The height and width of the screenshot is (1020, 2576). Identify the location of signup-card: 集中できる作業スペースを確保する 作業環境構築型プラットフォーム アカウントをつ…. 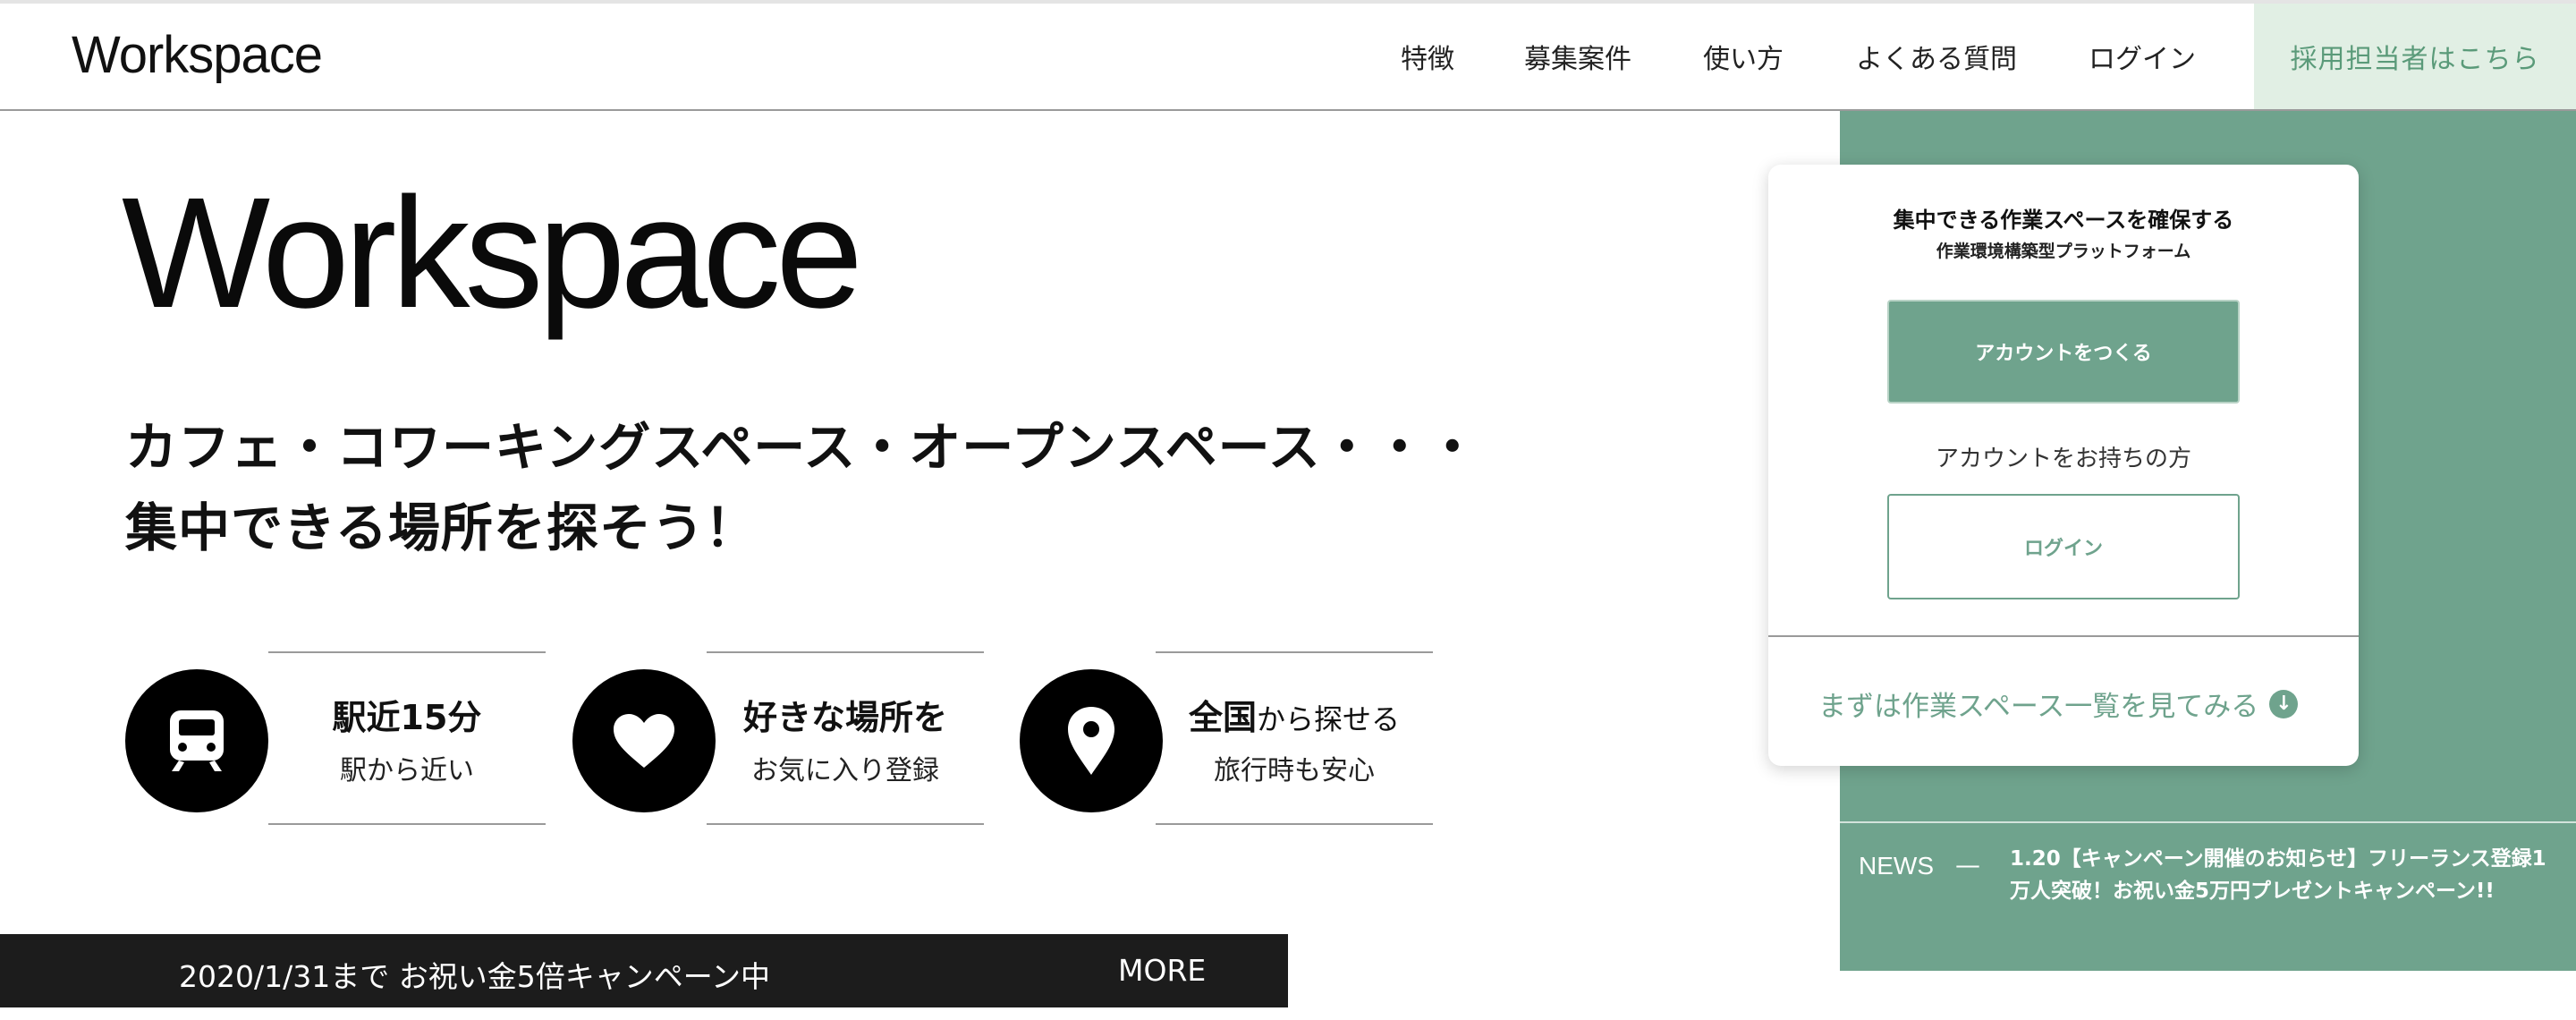
(2063, 465).